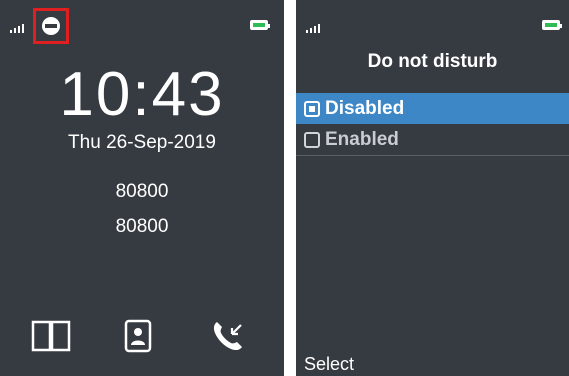  What do you see at coordinates (362, 139) in the screenshot?
I see `option-label: Enabled` at bounding box center [362, 139].